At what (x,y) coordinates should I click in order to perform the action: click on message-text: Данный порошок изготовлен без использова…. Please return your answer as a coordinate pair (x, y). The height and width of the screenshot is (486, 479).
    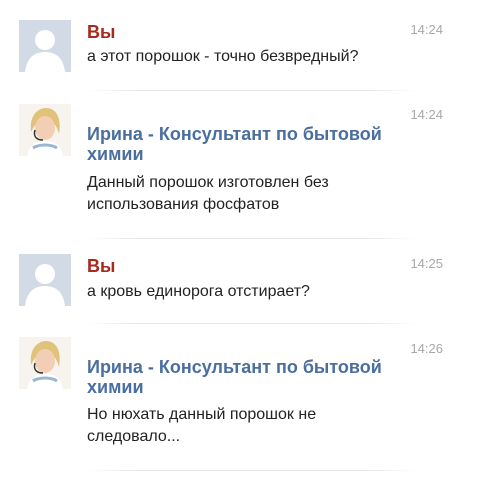
    Looking at the image, I should click on (208, 193).